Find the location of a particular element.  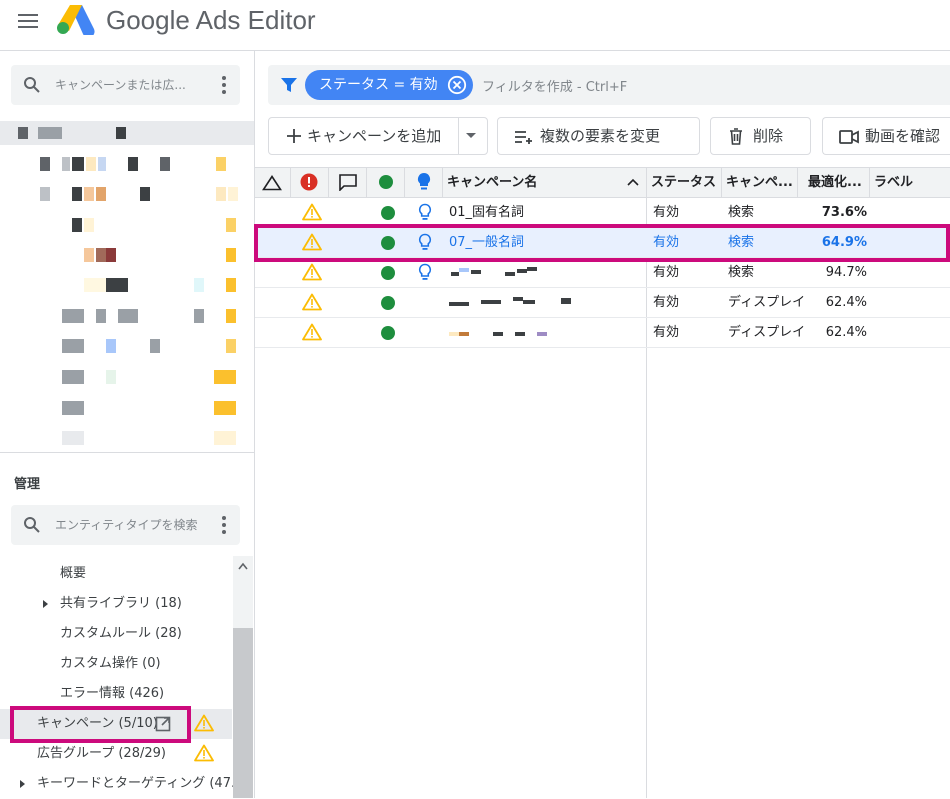

filter-icon is located at coordinates (289, 85).